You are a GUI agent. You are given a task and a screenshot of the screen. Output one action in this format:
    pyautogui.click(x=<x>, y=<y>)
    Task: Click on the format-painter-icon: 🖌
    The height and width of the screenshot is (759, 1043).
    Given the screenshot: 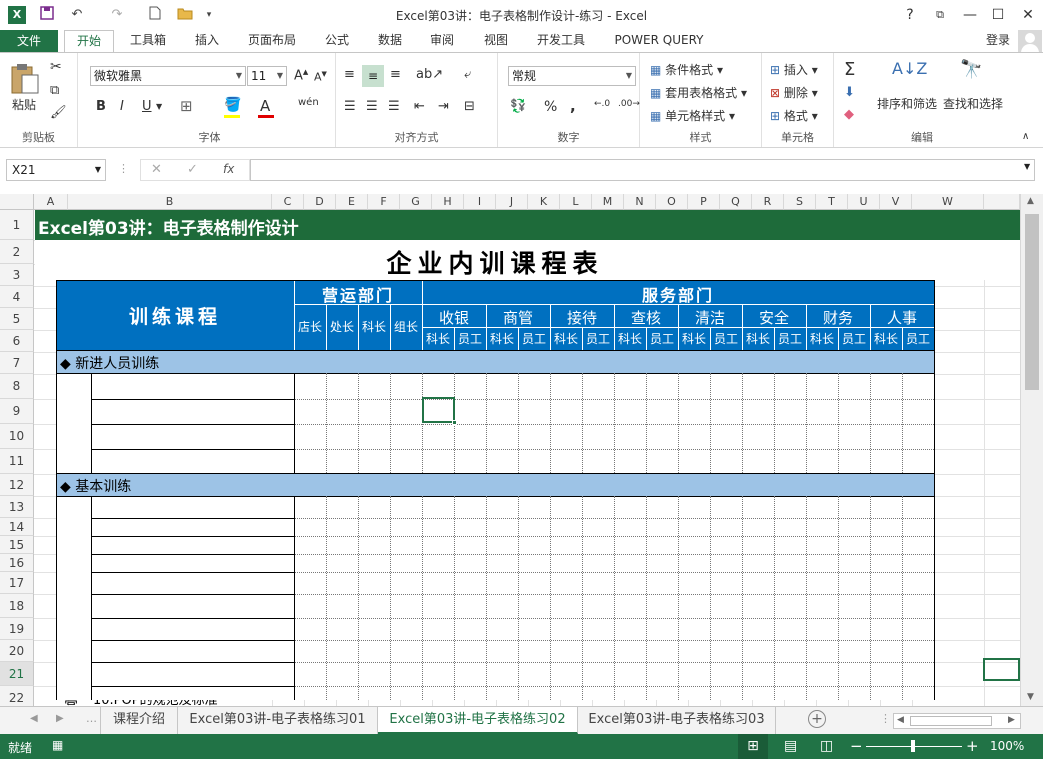 What is the action you would take?
    pyautogui.click(x=58, y=112)
    